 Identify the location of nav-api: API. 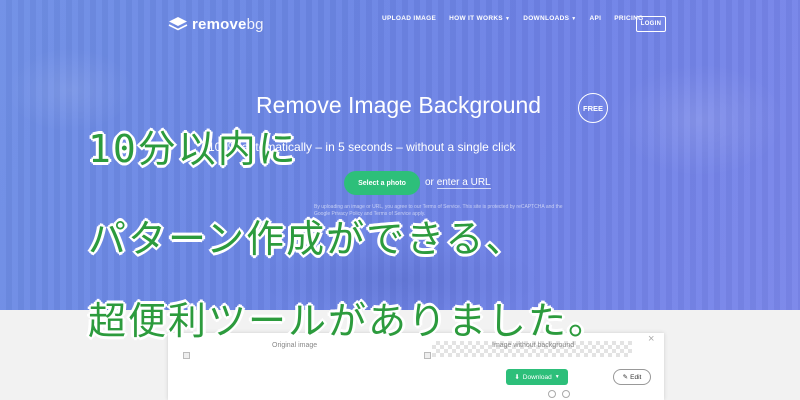
(595, 18).